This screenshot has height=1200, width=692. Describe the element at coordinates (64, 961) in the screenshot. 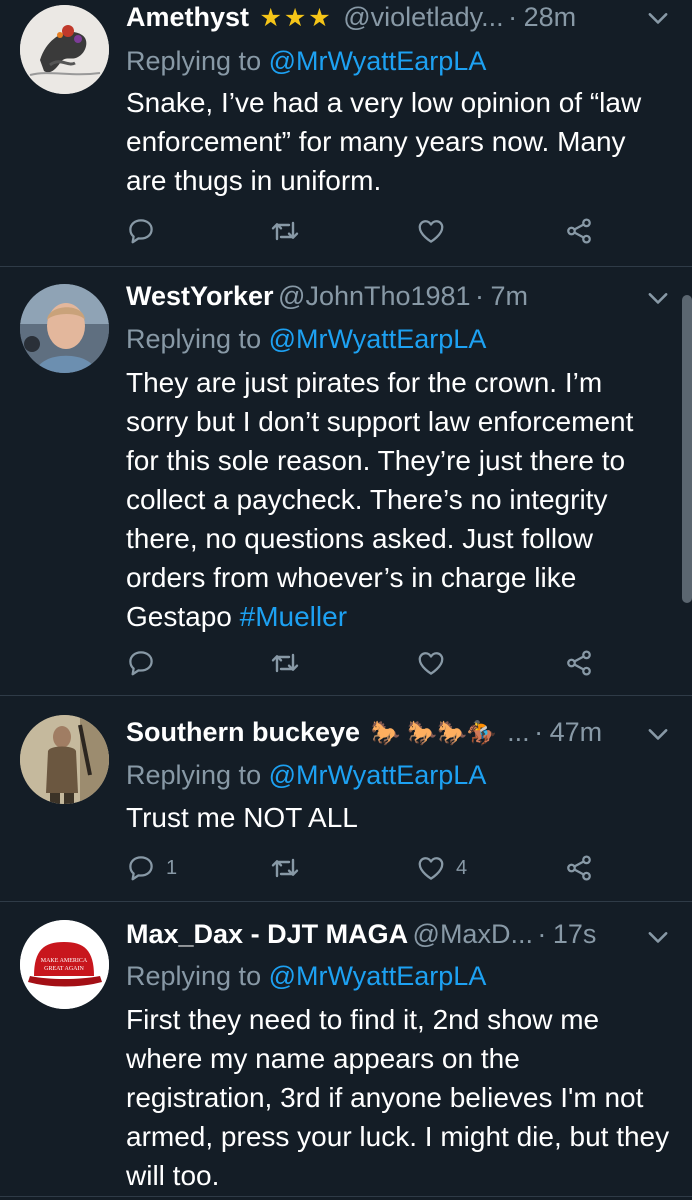

I see `hat-text-line-1: MAKE AMERICA` at that location.